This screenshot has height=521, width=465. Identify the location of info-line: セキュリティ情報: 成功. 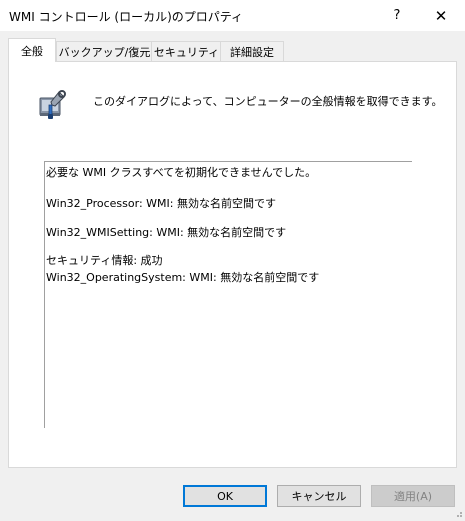
(104, 260).